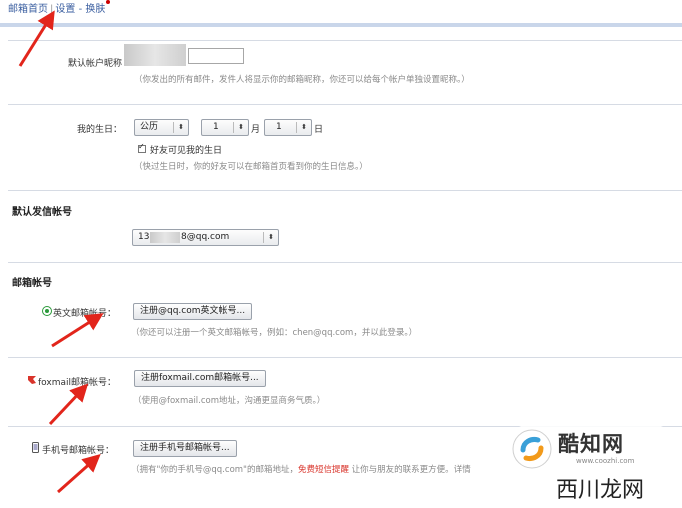 This screenshot has height=508, width=682. What do you see at coordinates (79, 474) in the screenshot?
I see `arrow-to-mobile-account` at bounding box center [79, 474].